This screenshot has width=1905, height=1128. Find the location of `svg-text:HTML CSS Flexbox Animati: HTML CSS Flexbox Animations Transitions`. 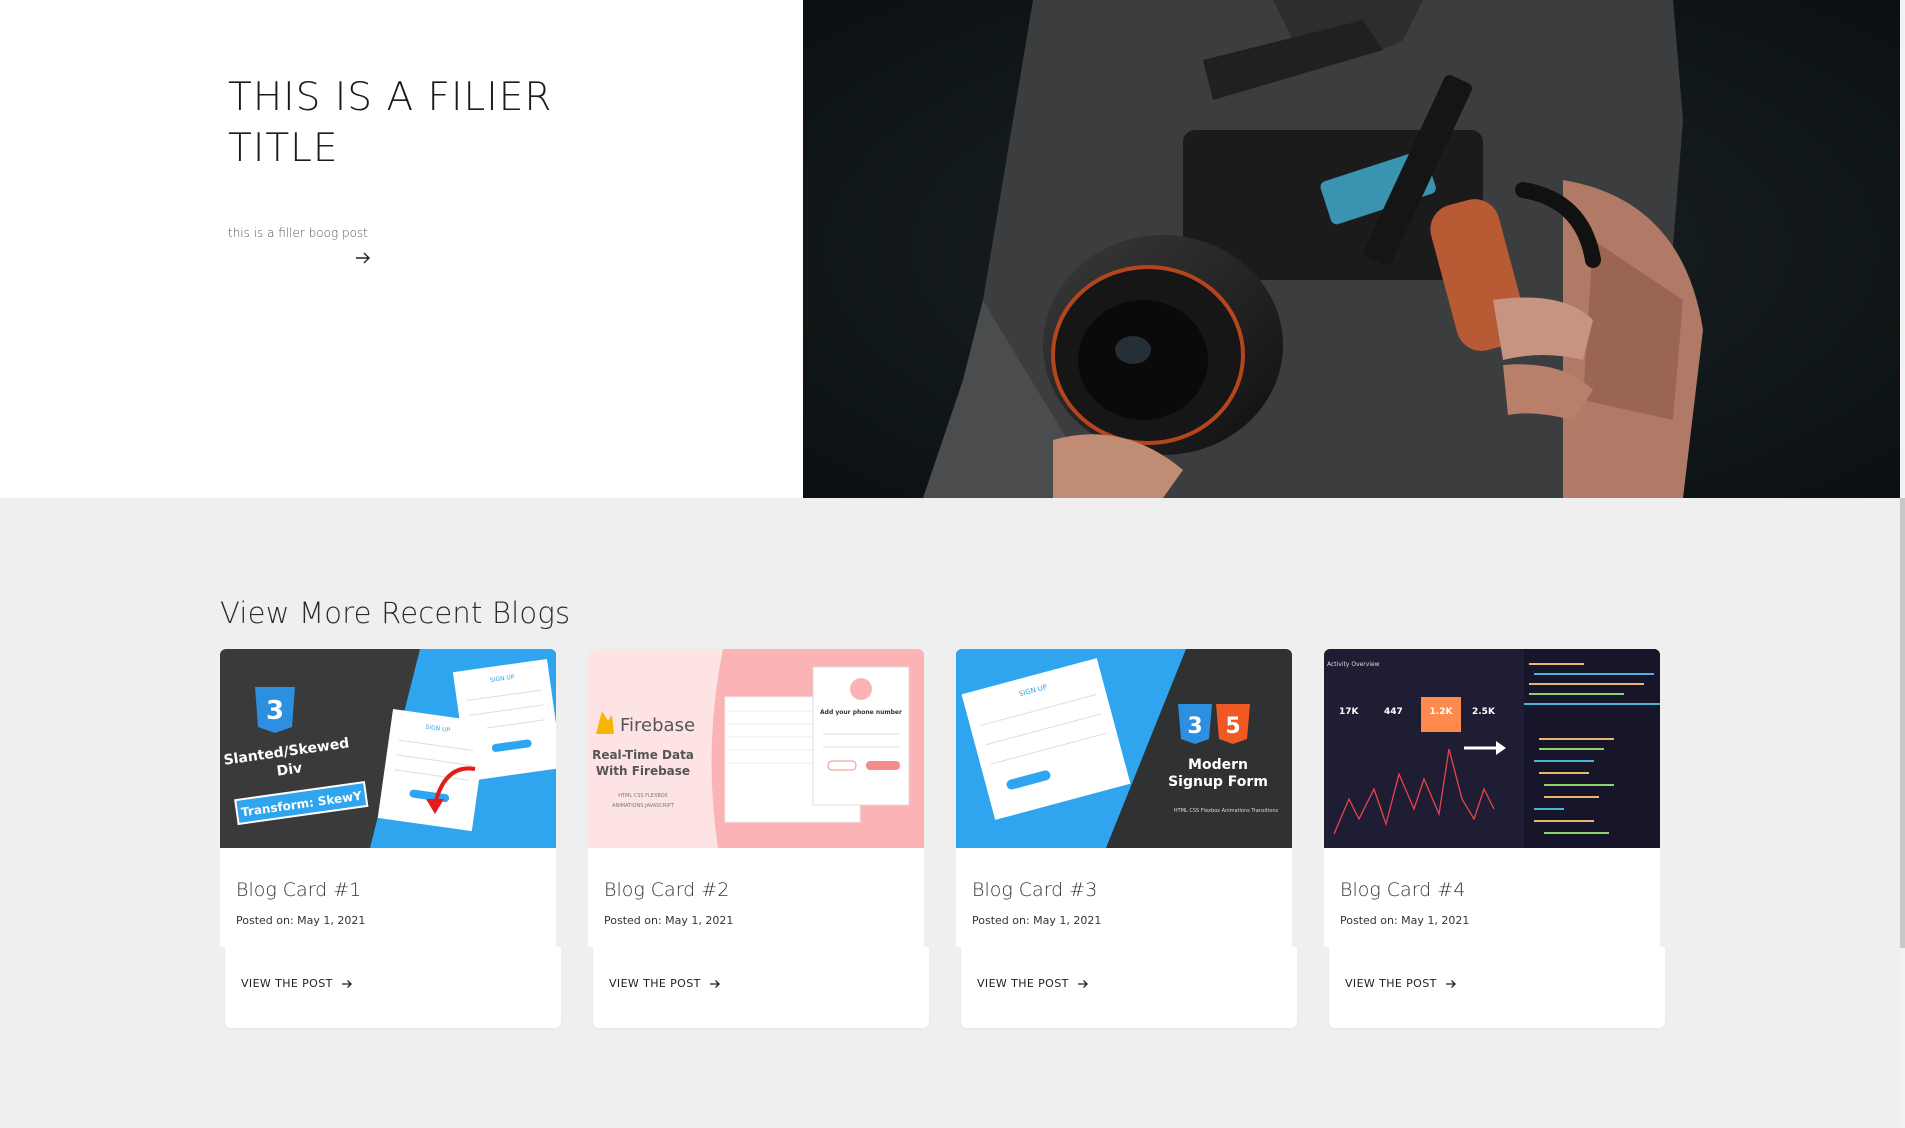

svg-text:HTML CSS Flexbox Animati: HTML CSS Flexbox Animations Transitions is located at coordinates (1226, 811).